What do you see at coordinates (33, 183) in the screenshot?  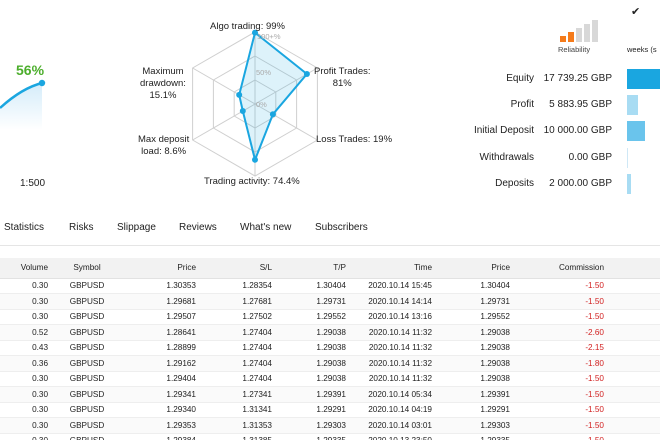 I see `leverage-value: 1:500` at bounding box center [33, 183].